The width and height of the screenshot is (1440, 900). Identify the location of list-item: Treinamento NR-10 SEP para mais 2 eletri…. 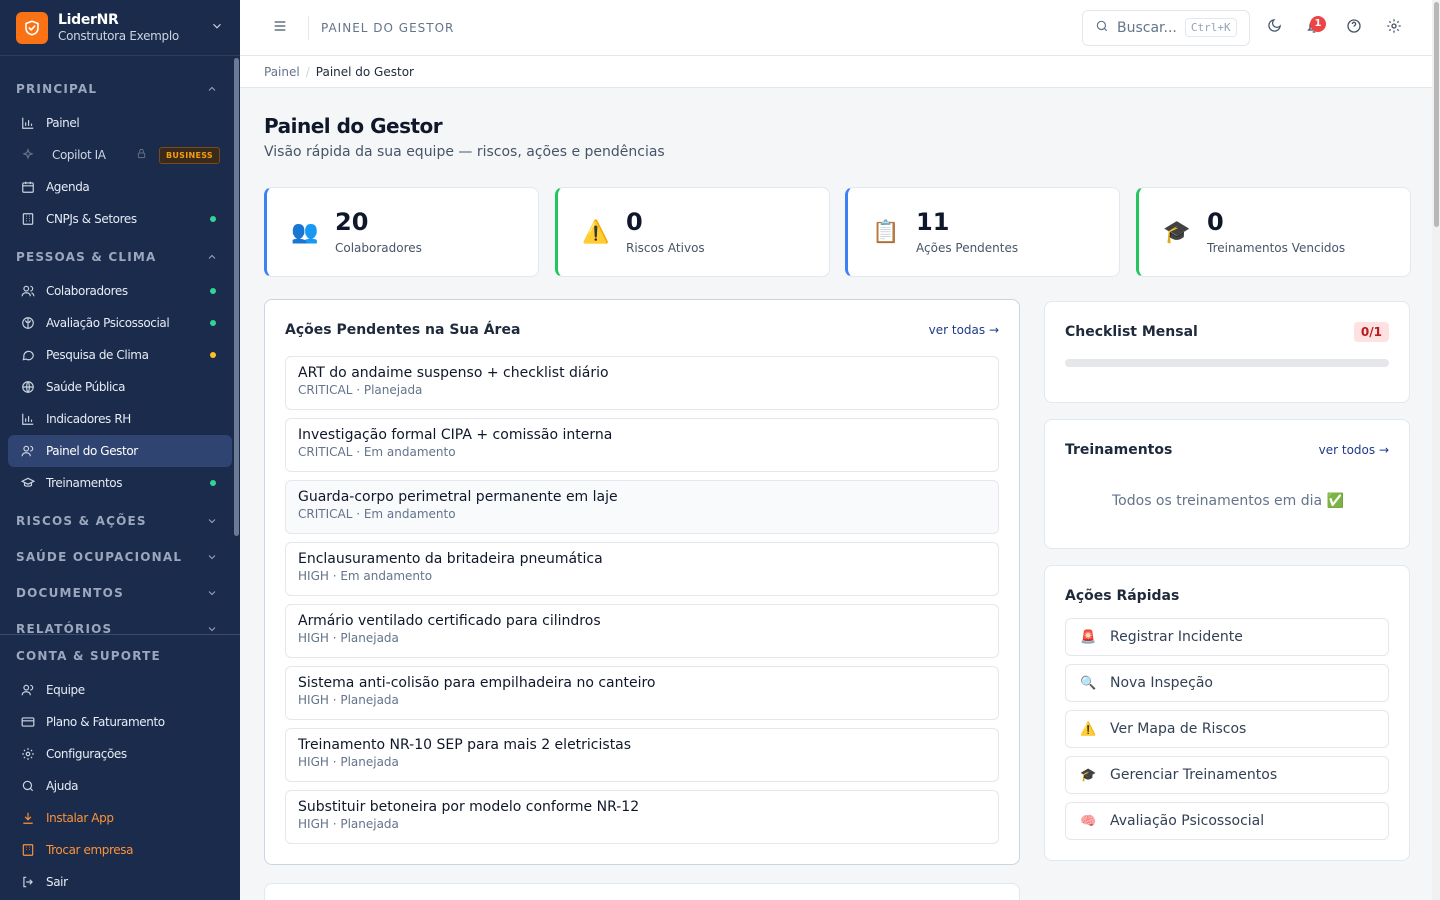
(642, 755).